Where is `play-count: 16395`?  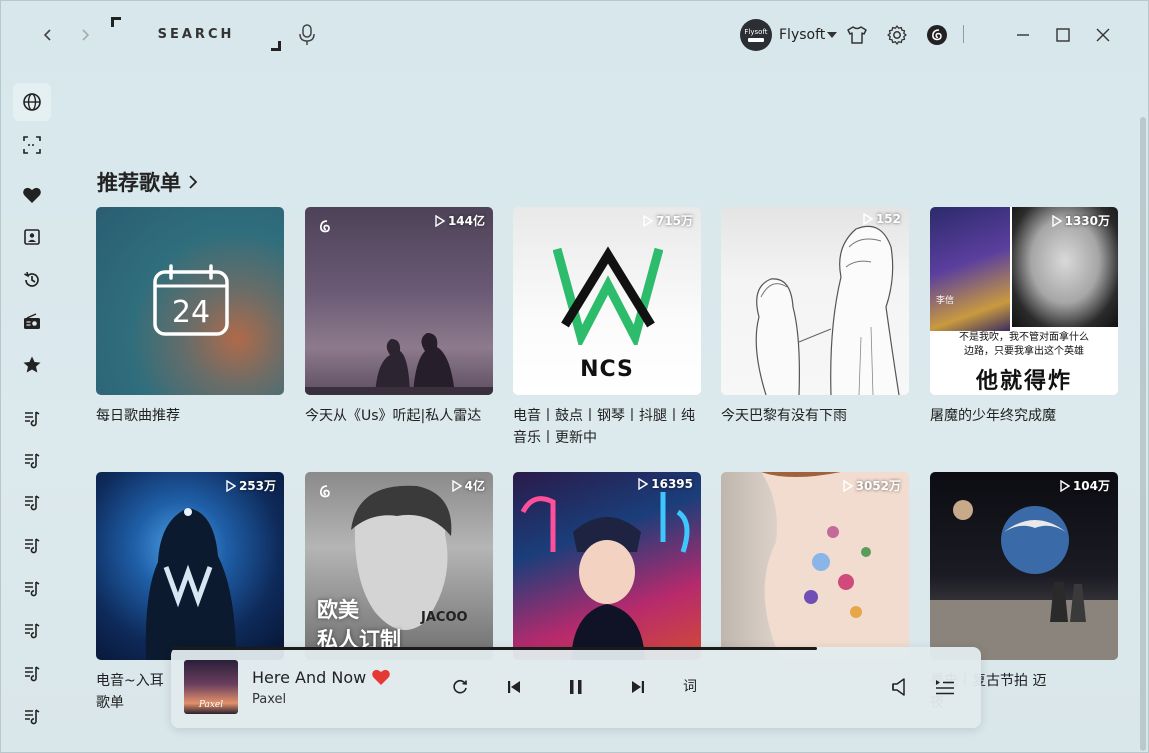
play-count: 16395 is located at coordinates (665, 484).